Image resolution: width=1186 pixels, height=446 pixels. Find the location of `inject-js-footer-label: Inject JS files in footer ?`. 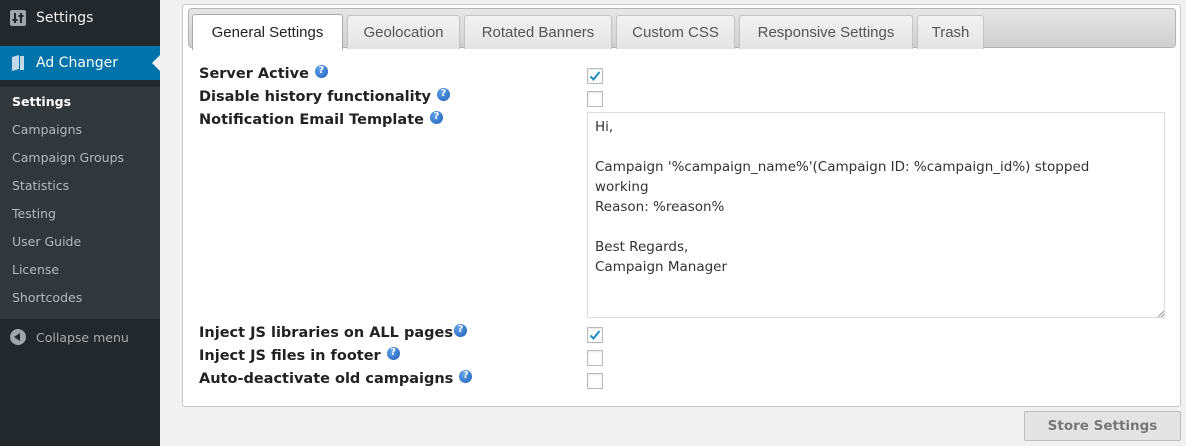

inject-js-footer-label: Inject JS files in footer ? is located at coordinates (299, 355).